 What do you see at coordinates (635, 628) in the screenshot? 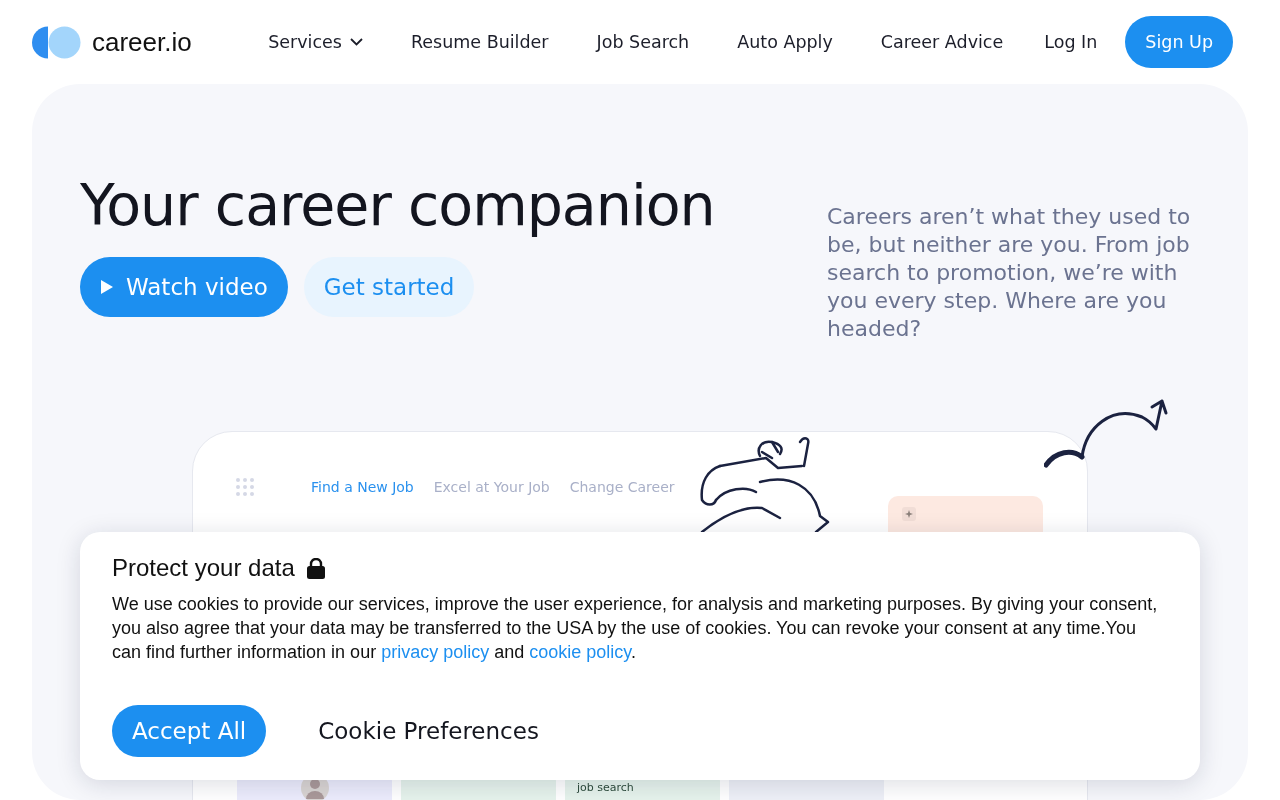
I see `cookie-consent-text: We use cookies to provide our services, improve the user experience, for analysis and marketing purposes. By giving your consent, you also agree that your data may be transferred to the USA by the use of cookies. You can revoke your consent at any time.You can find further information in our privacy policy and cookie policy.` at bounding box center [635, 628].